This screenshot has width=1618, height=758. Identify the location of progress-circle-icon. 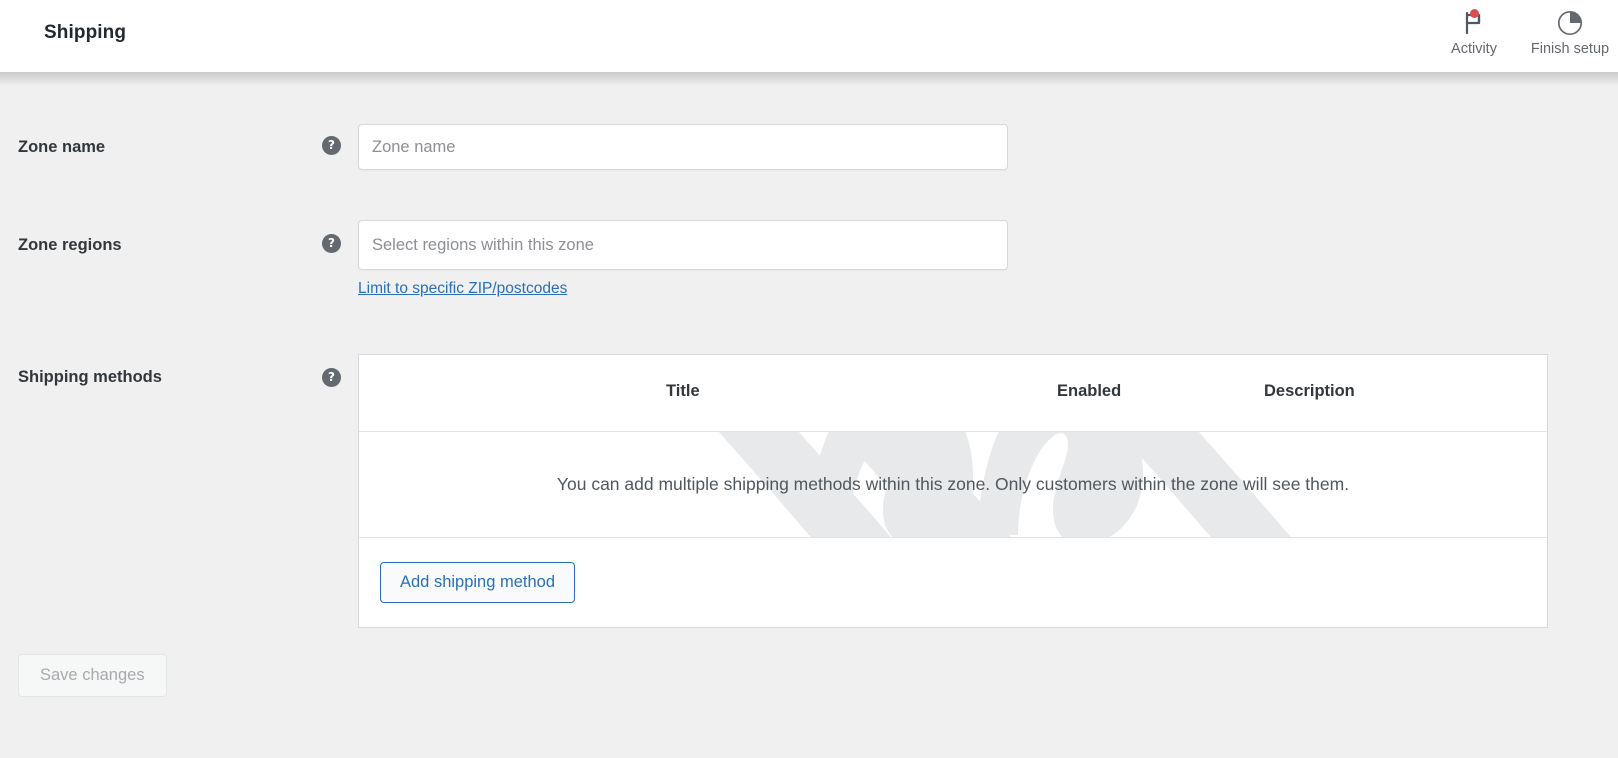
(1570, 23).